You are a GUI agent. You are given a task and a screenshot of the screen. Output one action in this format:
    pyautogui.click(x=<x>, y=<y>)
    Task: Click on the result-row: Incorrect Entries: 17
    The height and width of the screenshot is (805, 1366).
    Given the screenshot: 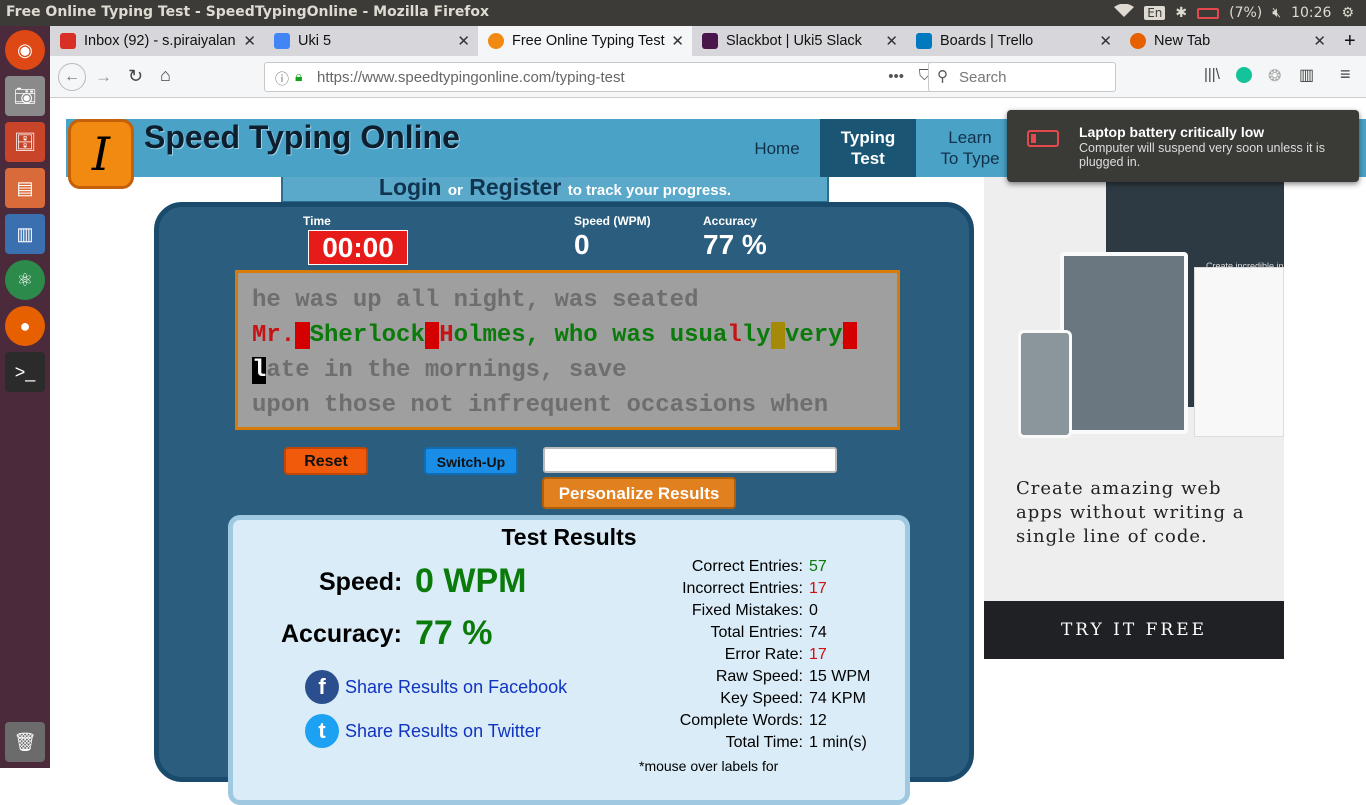 What is the action you would take?
    pyautogui.click(x=753, y=589)
    